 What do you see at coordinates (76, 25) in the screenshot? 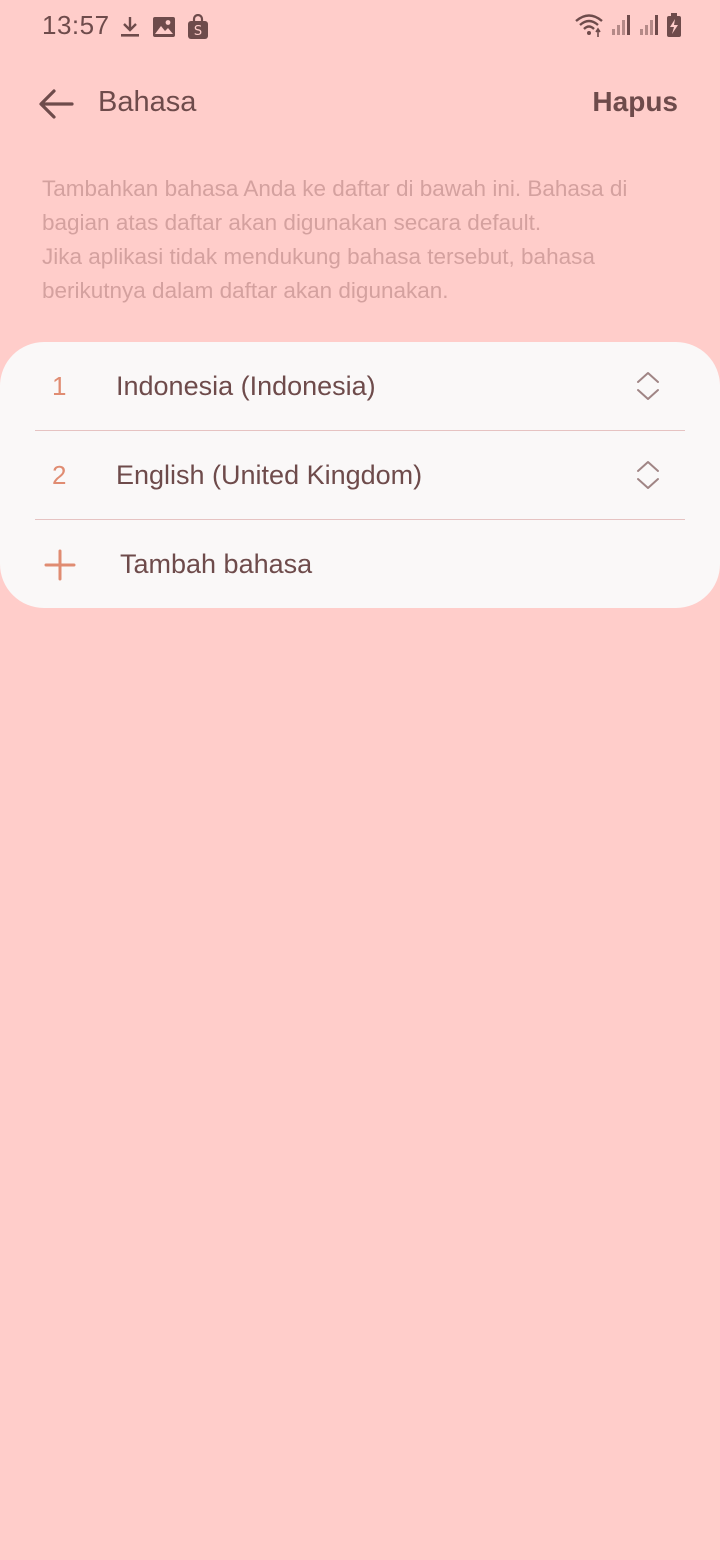
I see `status-time: 13:57` at bounding box center [76, 25].